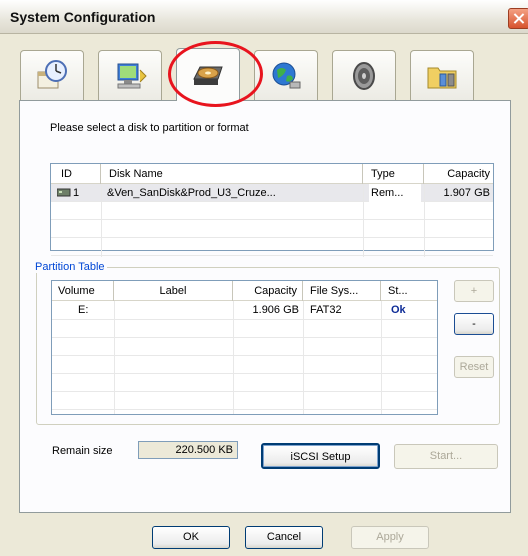 This screenshot has width=528, height=556. What do you see at coordinates (244, 310) in the screenshot?
I see `table-row: E: 1.906 GB FAT32 Ok` at bounding box center [244, 310].